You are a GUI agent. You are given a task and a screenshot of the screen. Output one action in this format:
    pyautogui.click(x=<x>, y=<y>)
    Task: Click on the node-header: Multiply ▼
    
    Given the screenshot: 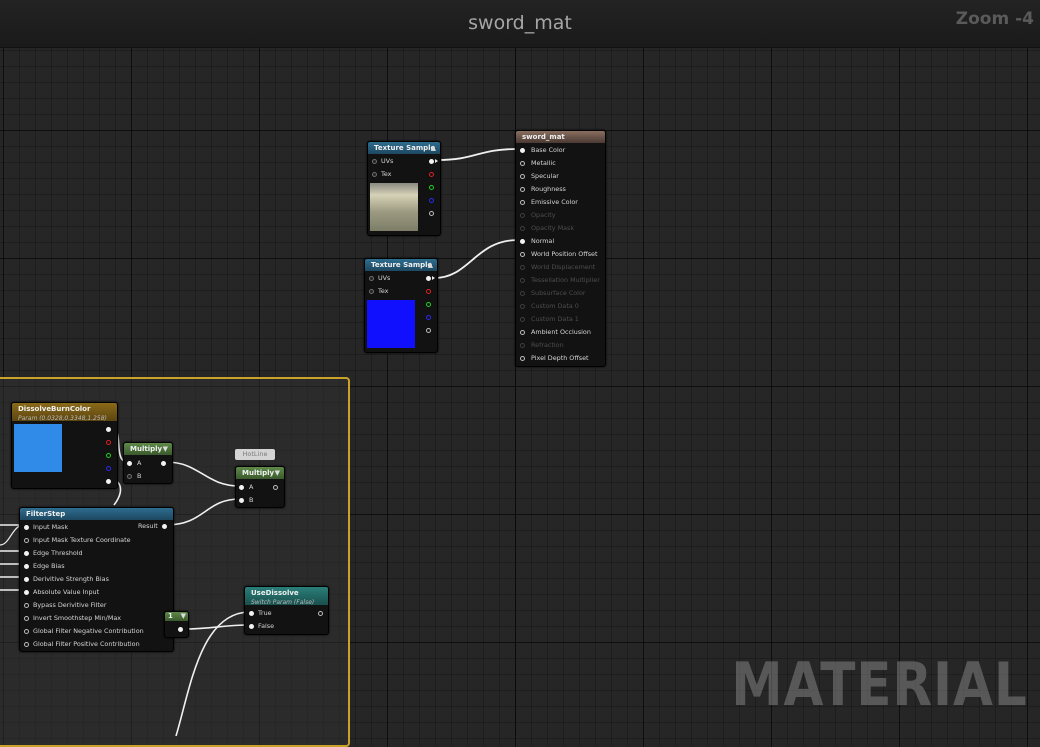 What is the action you would take?
    pyautogui.click(x=260, y=473)
    